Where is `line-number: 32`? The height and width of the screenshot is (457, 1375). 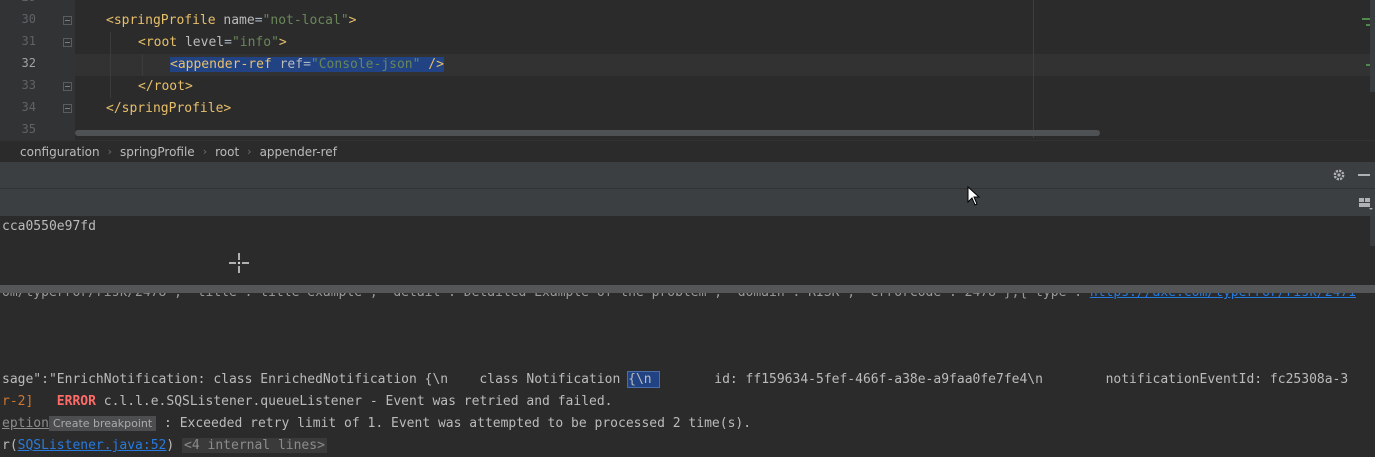
line-number: 32 is located at coordinates (28, 63).